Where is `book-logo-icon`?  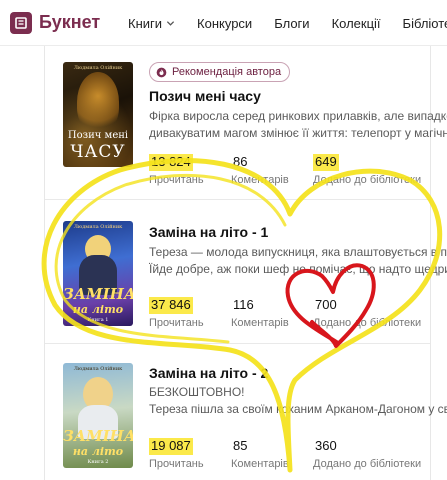 book-logo-icon is located at coordinates (21, 22).